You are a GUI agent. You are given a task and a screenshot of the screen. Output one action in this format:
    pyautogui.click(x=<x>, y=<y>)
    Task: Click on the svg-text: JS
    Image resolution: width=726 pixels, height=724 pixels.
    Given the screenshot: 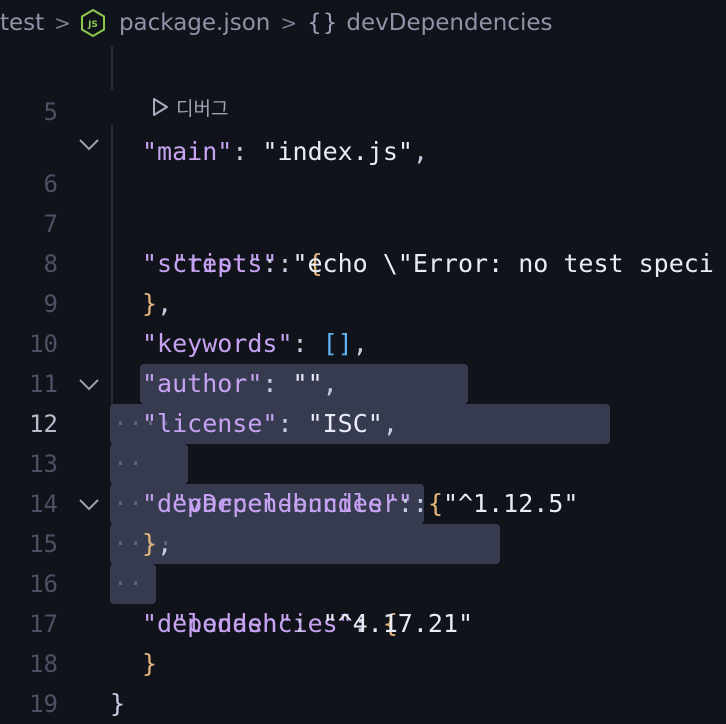 What is the action you would take?
    pyautogui.click(x=92, y=25)
    